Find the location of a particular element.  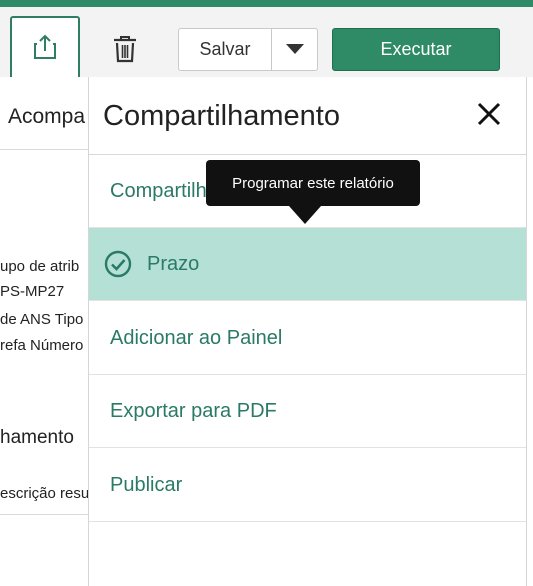

menu-item-publicar: Publicar is located at coordinates (307, 485).